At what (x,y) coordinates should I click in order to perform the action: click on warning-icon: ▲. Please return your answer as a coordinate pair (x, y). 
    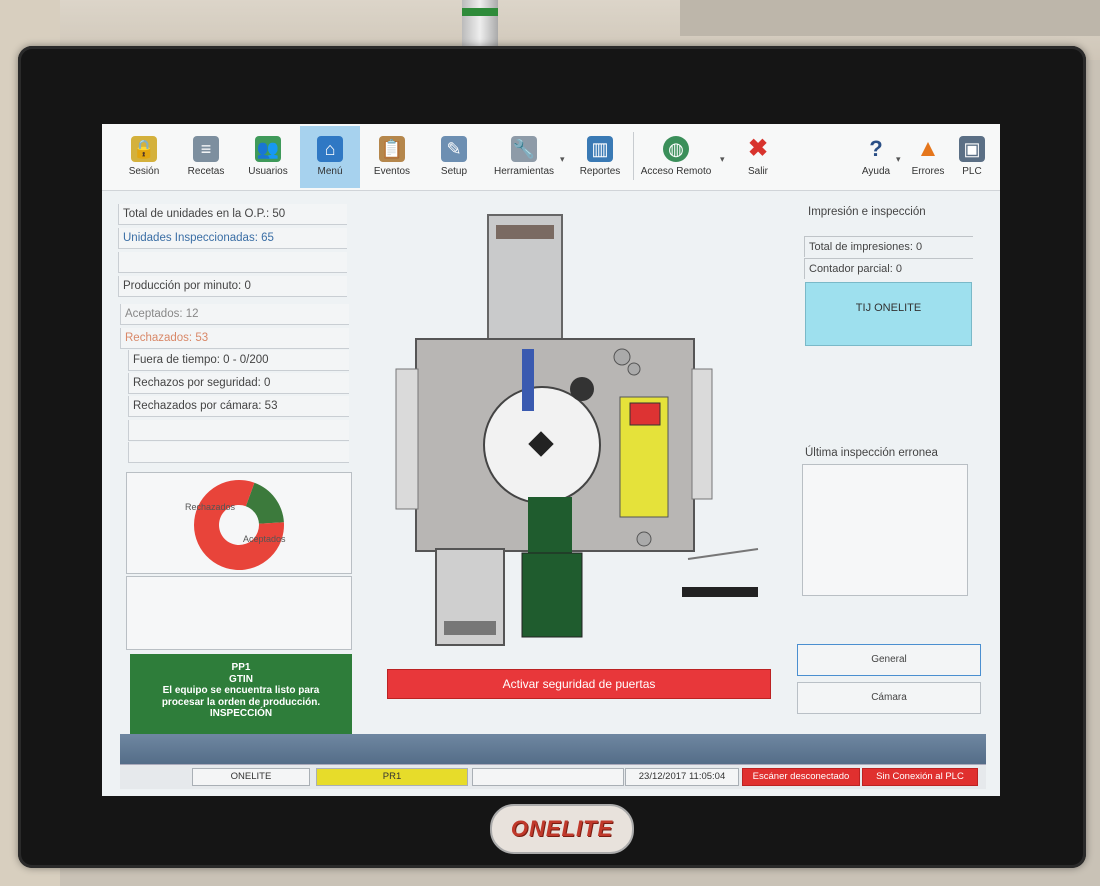
    Looking at the image, I should click on (928, 148).